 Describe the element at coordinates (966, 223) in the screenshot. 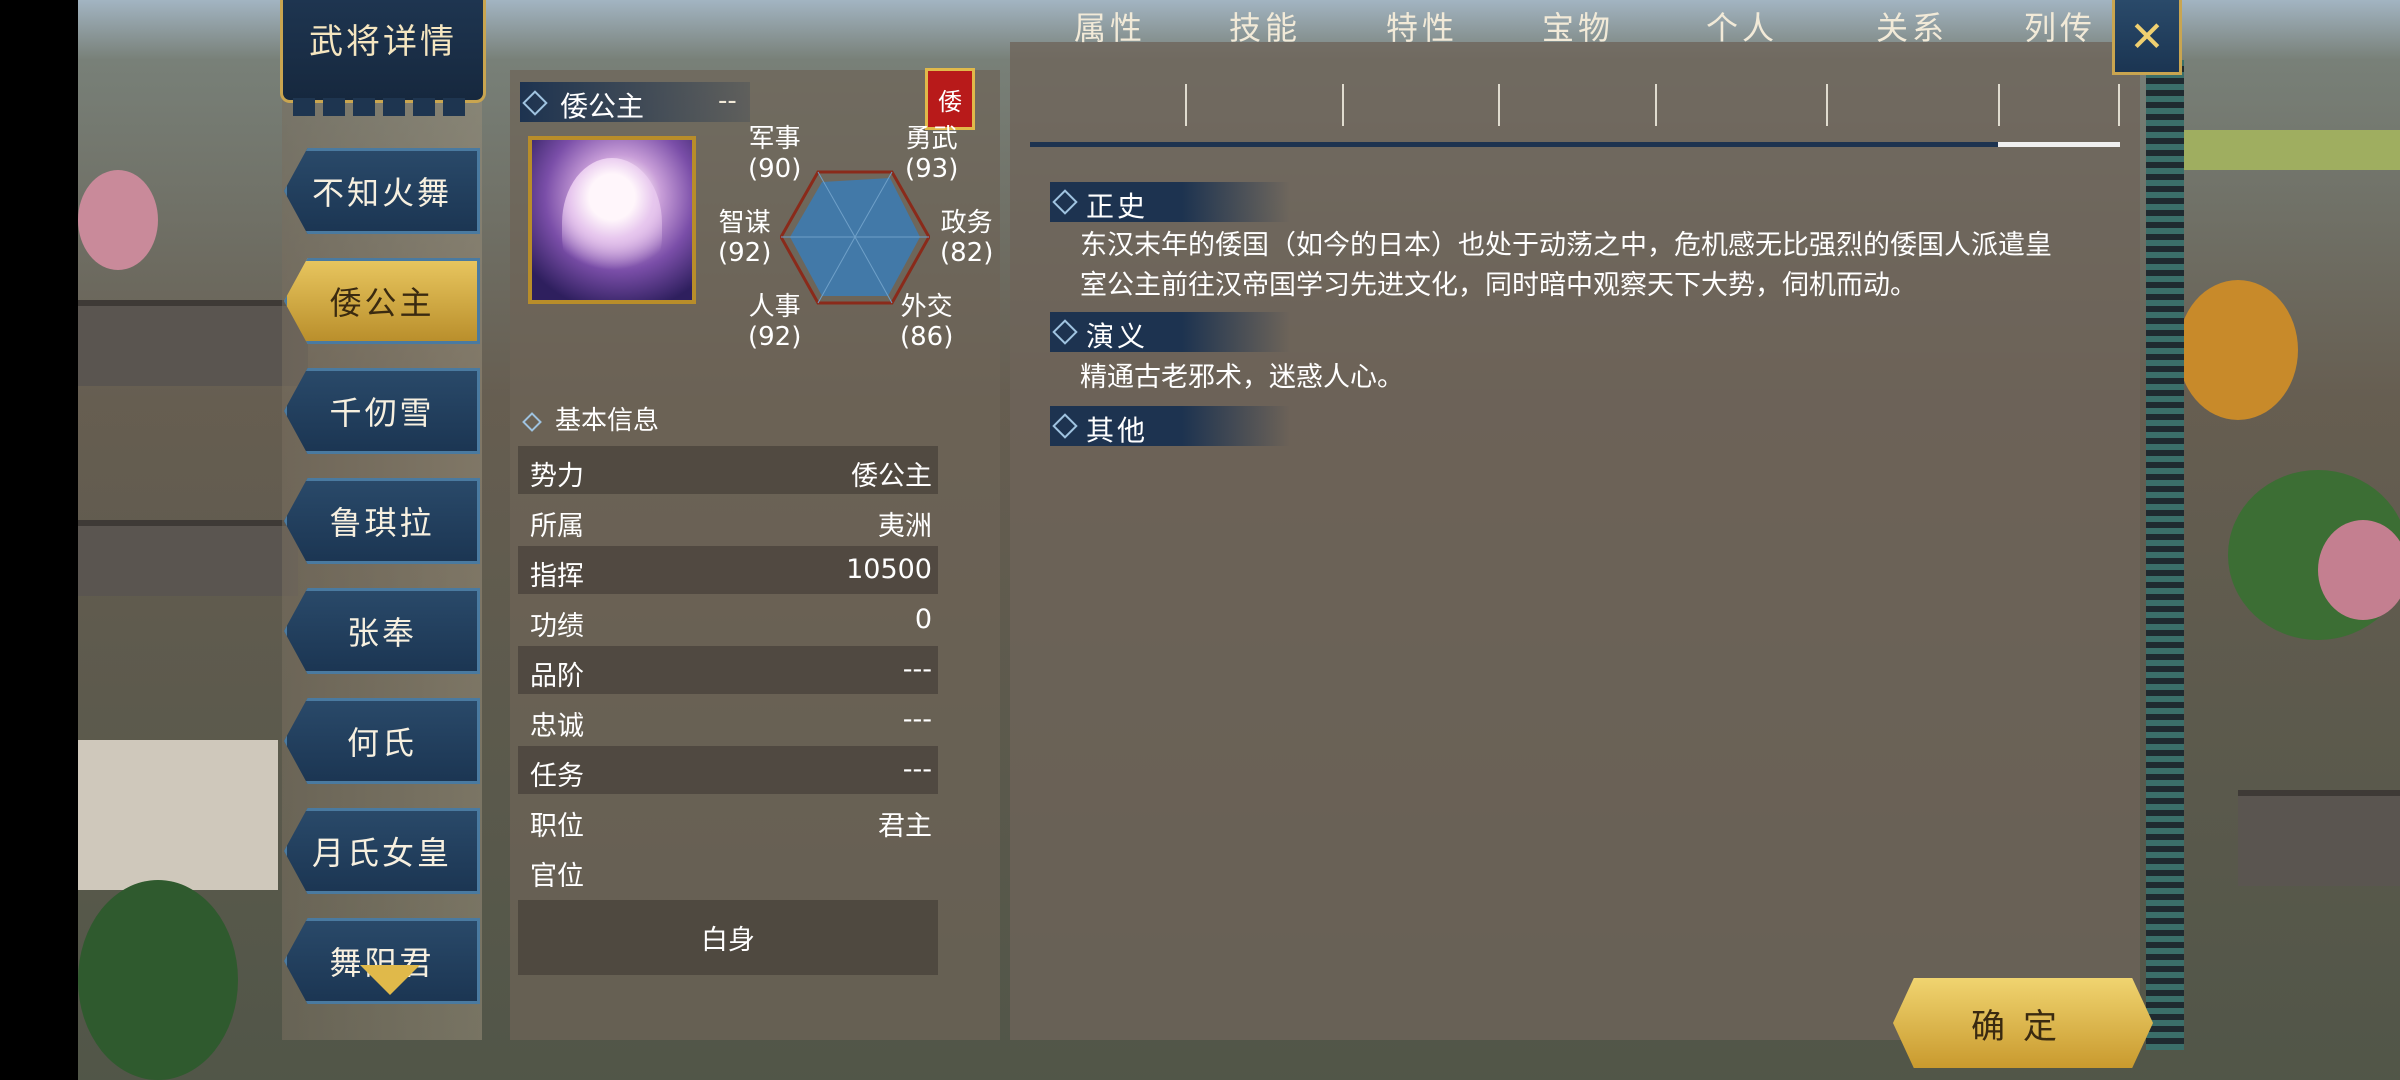

I see `stat-label: 政务` at that location.